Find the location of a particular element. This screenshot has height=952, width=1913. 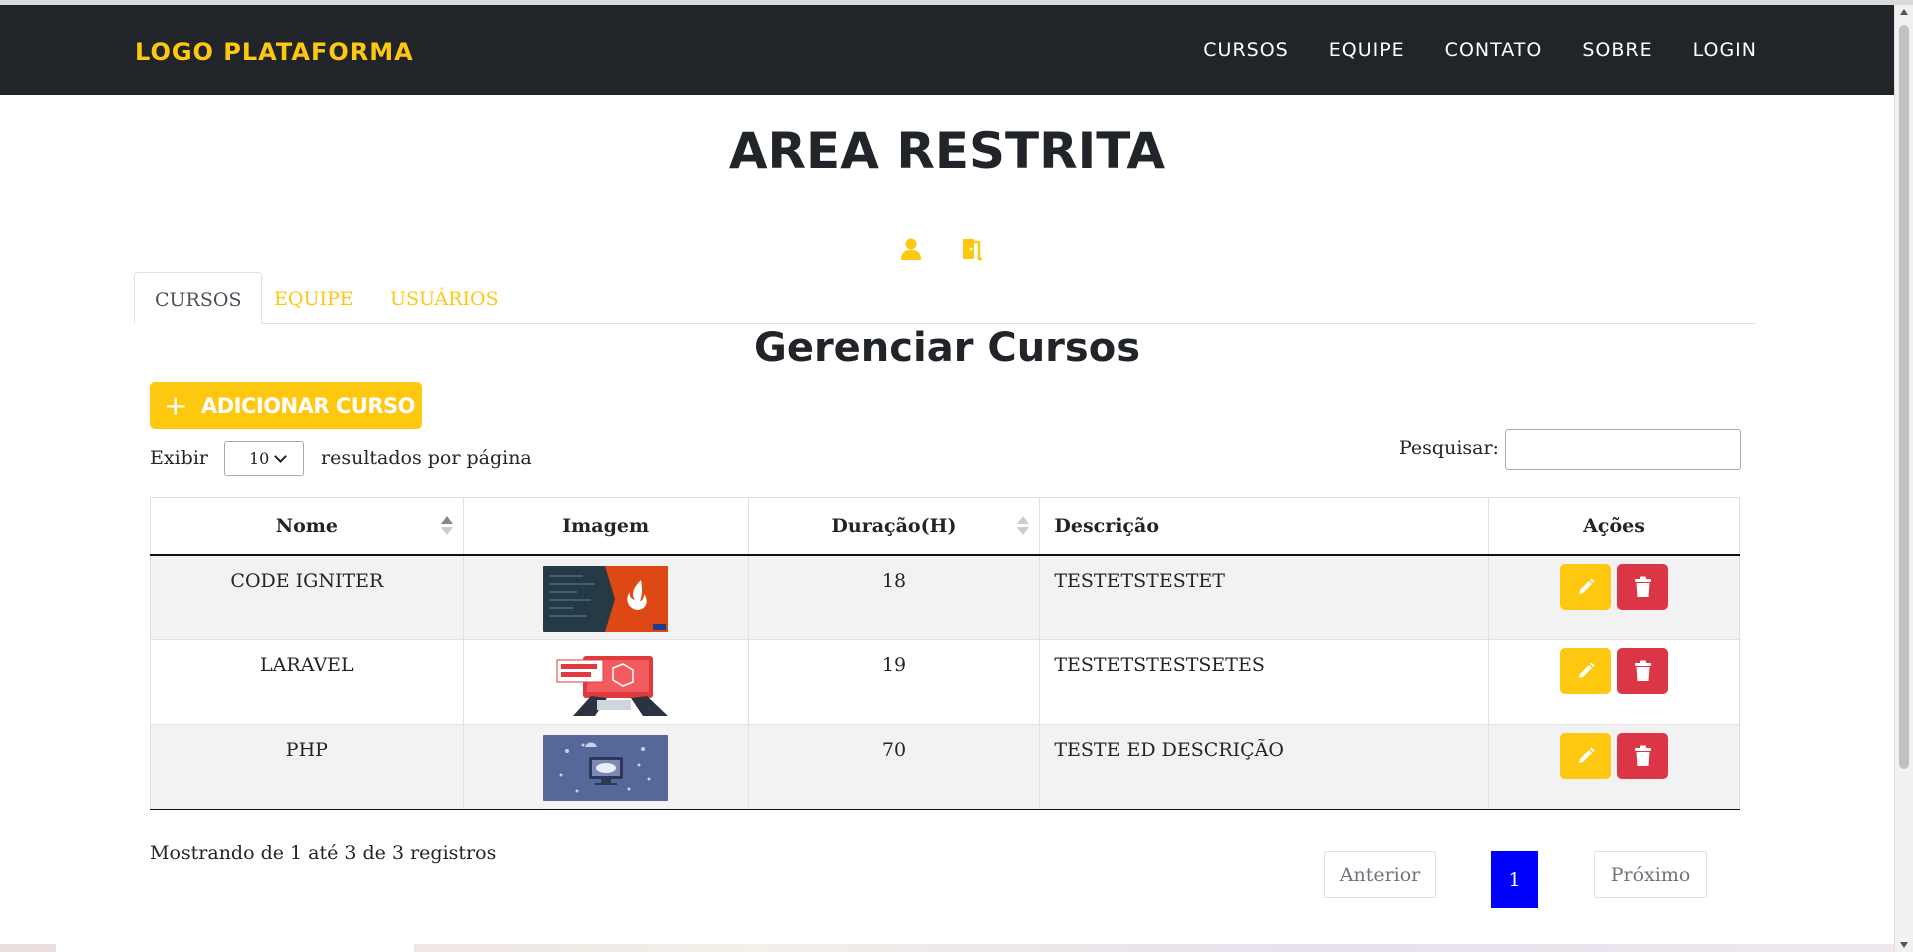

page-length-select: 10 is located at coordinates (264, 458).